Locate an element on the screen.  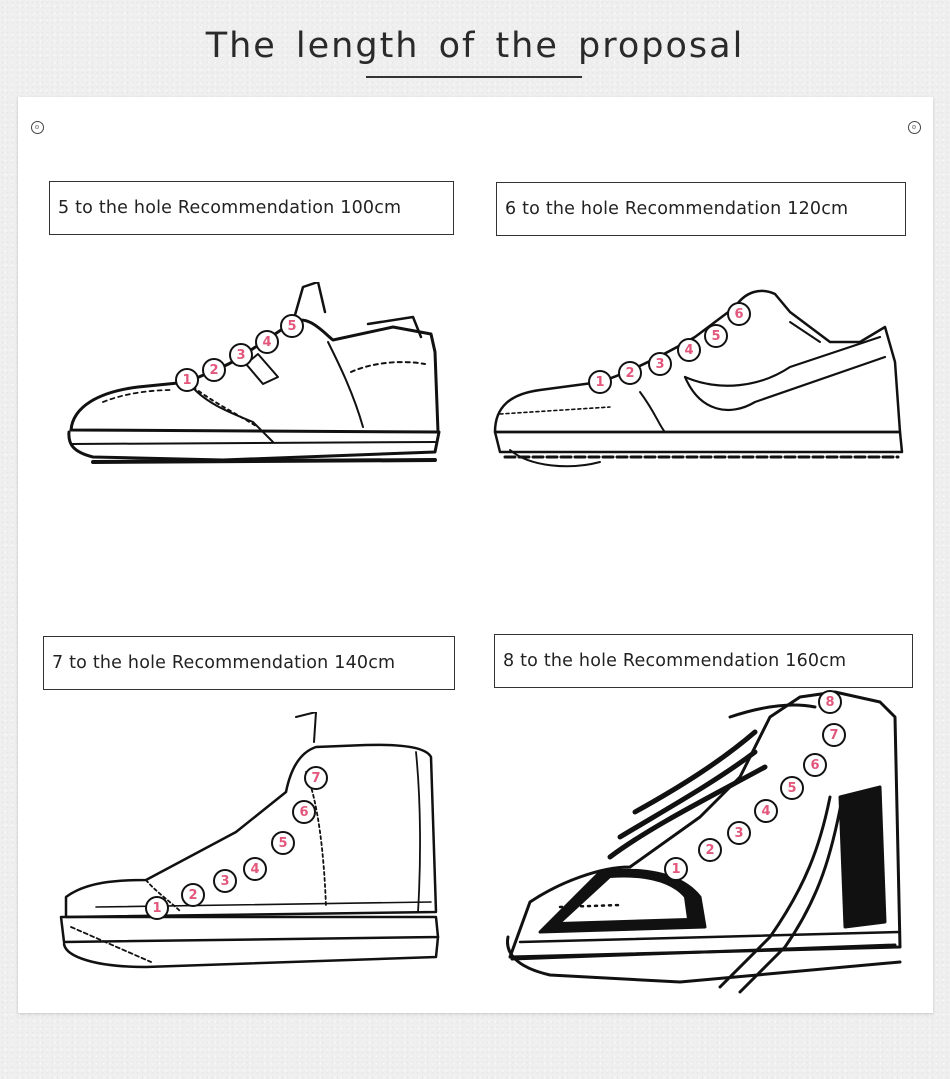
shoe-low-top-5-holes is located at coordinates (255, 384).